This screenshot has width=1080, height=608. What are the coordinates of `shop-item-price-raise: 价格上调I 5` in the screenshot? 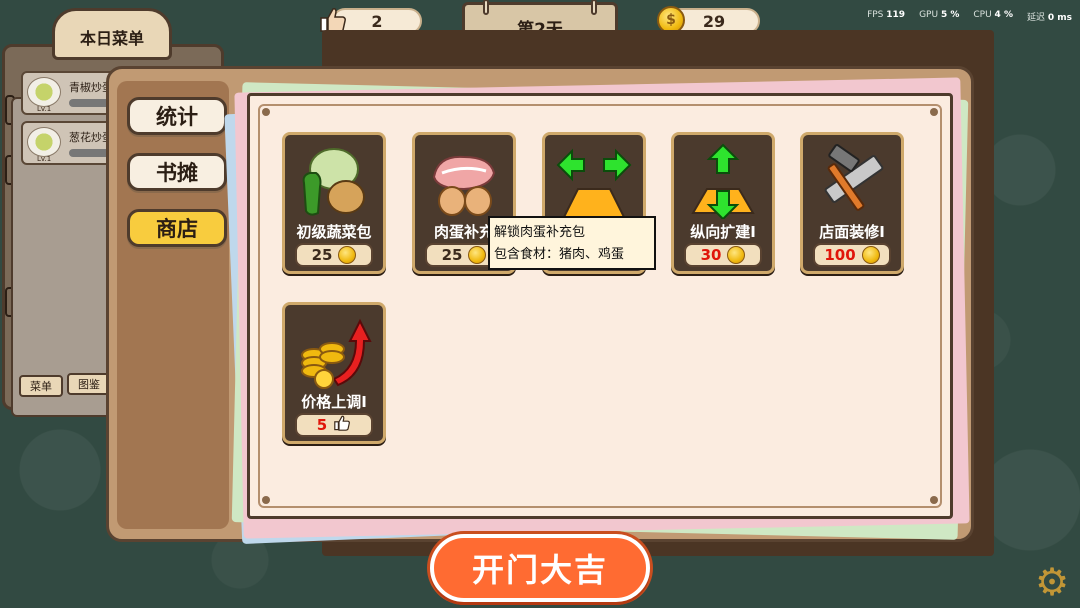 It's located at (334, 373).